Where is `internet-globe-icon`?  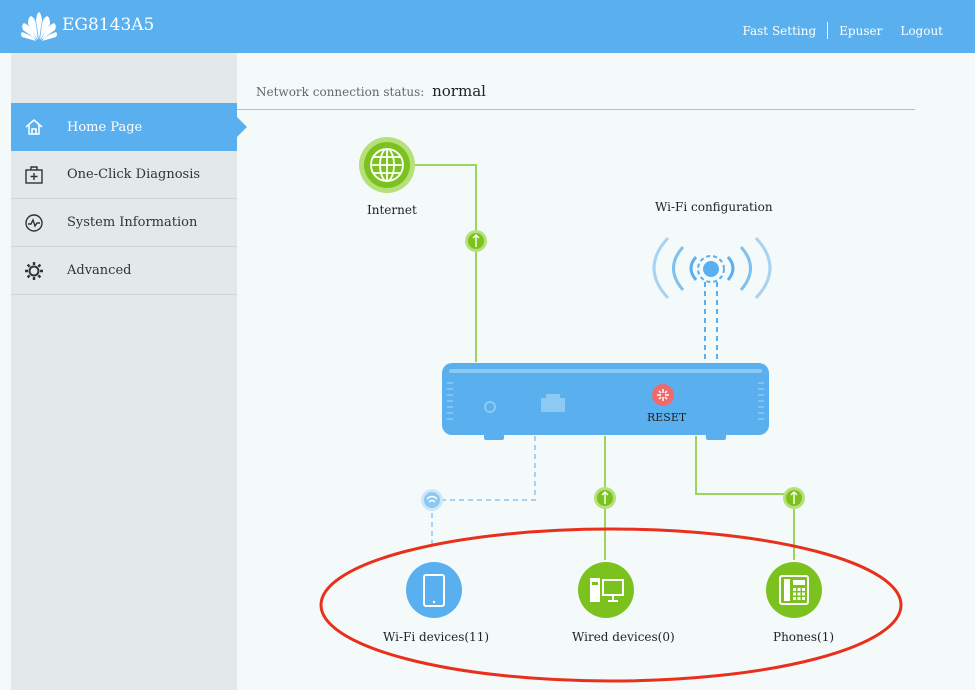 internet-globe-icon is located at coordinates (387, 165).